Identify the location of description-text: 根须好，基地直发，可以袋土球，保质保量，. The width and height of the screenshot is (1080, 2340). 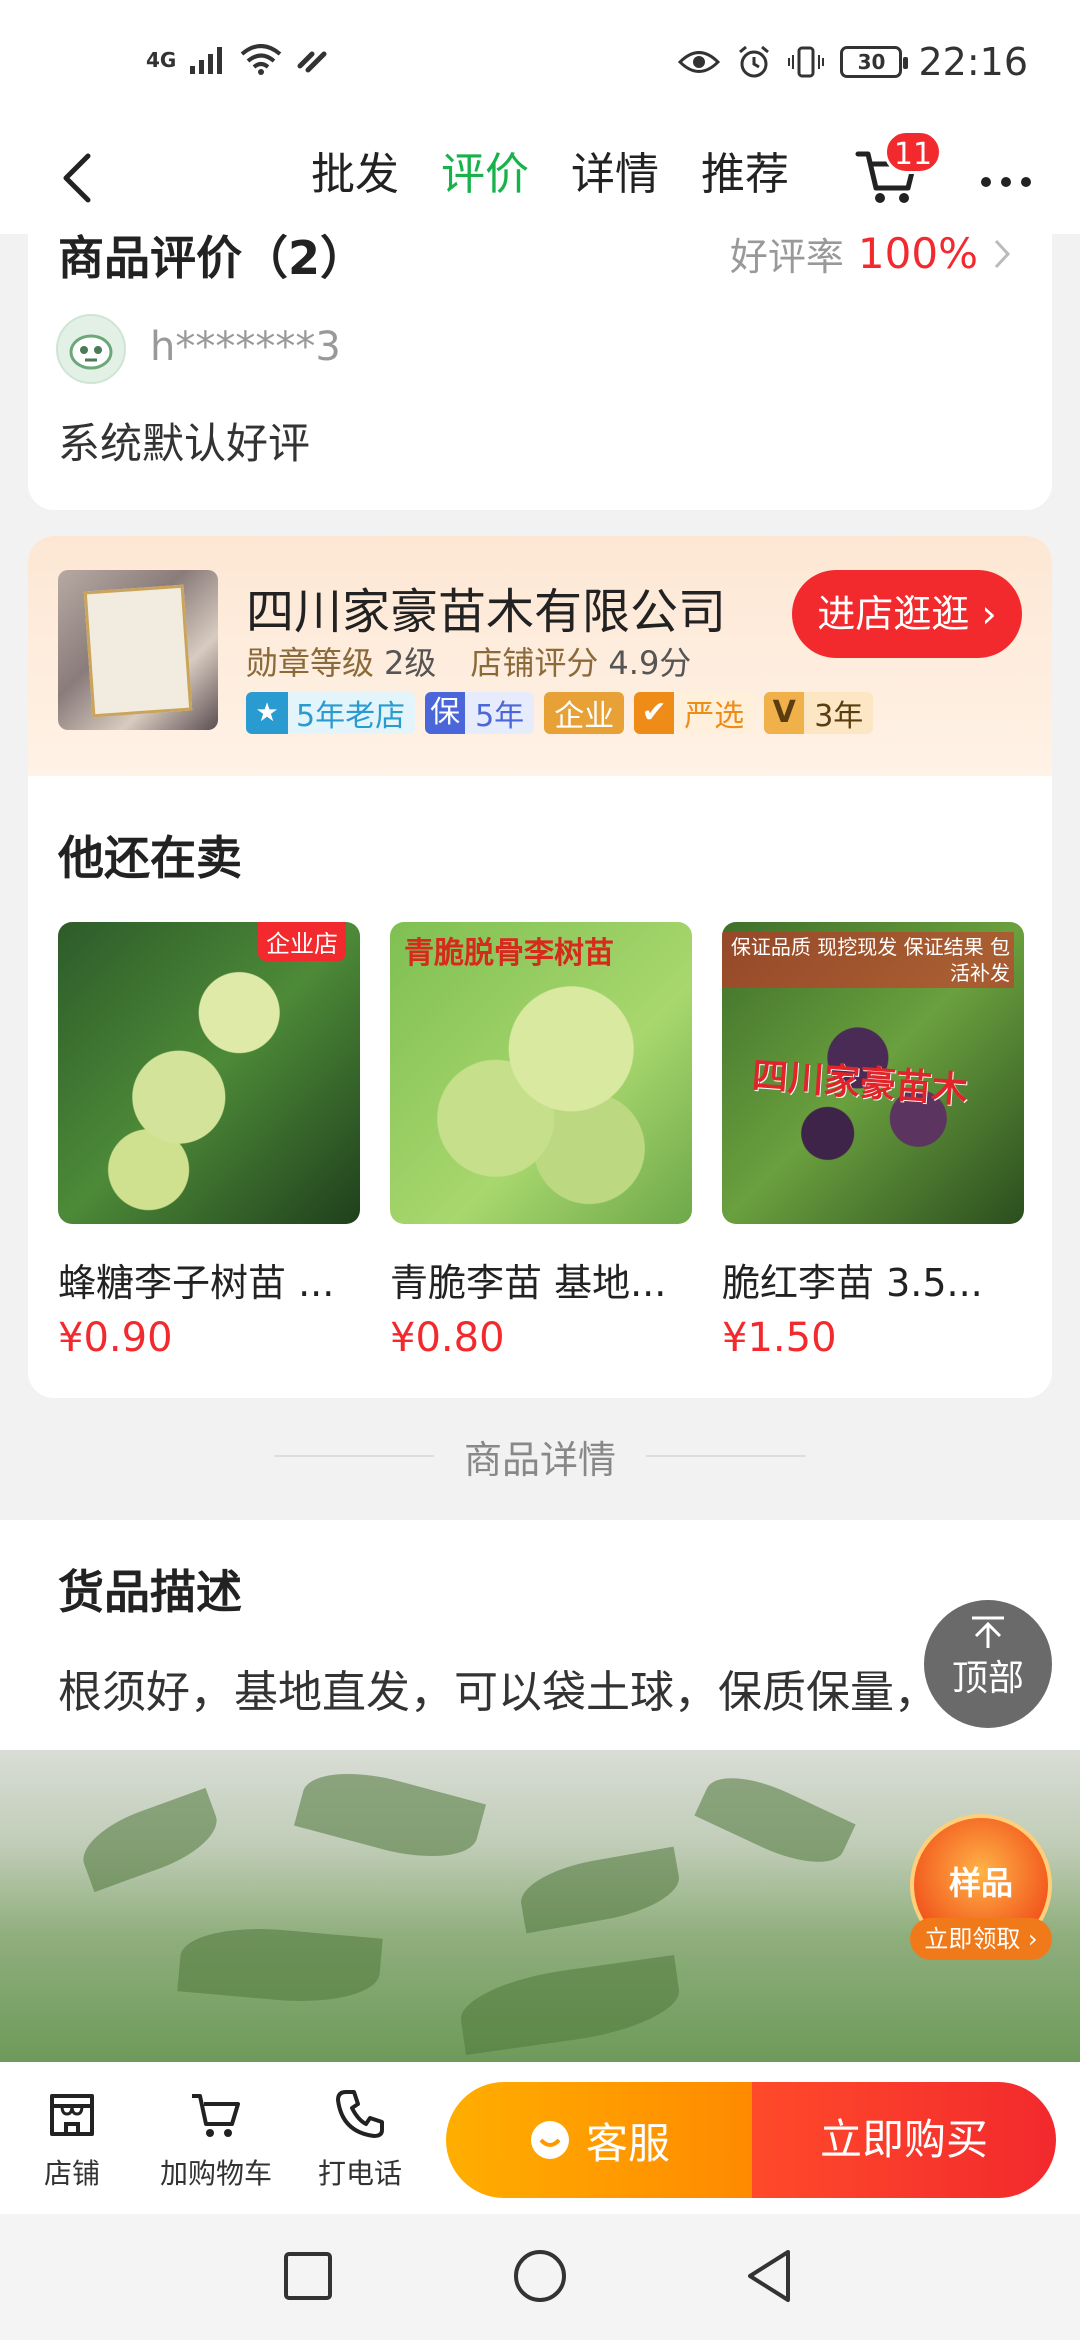
(498, 1692).